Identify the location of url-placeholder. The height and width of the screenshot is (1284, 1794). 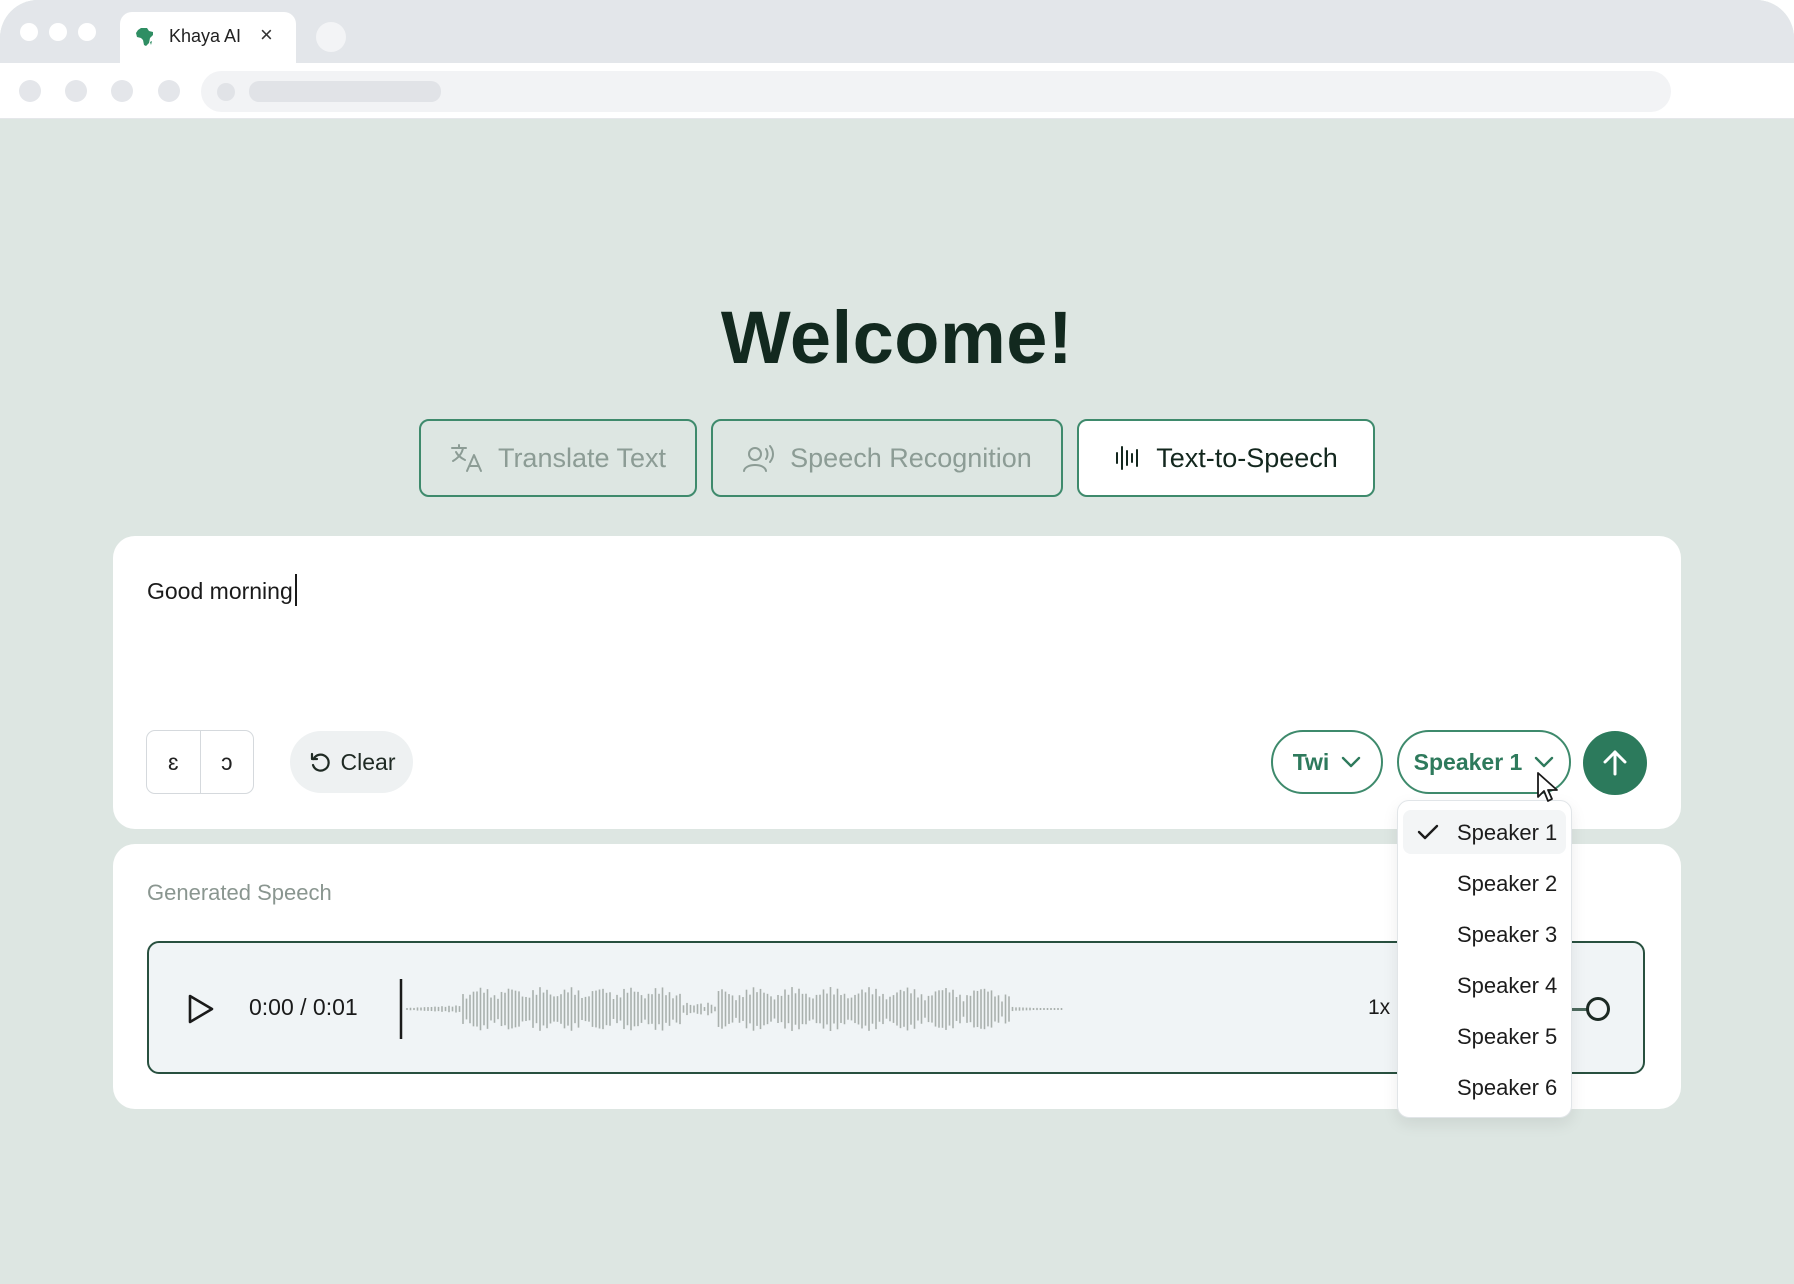
(345, 91).